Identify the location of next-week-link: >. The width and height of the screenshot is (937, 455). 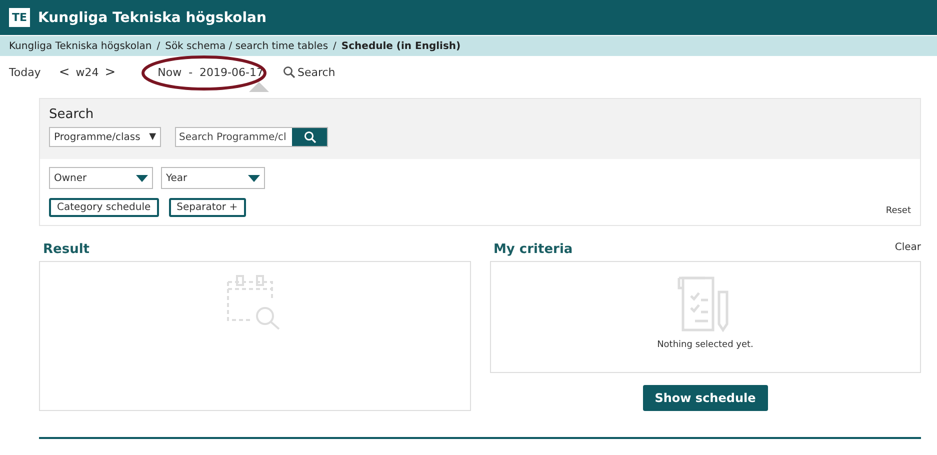
(110, 72).